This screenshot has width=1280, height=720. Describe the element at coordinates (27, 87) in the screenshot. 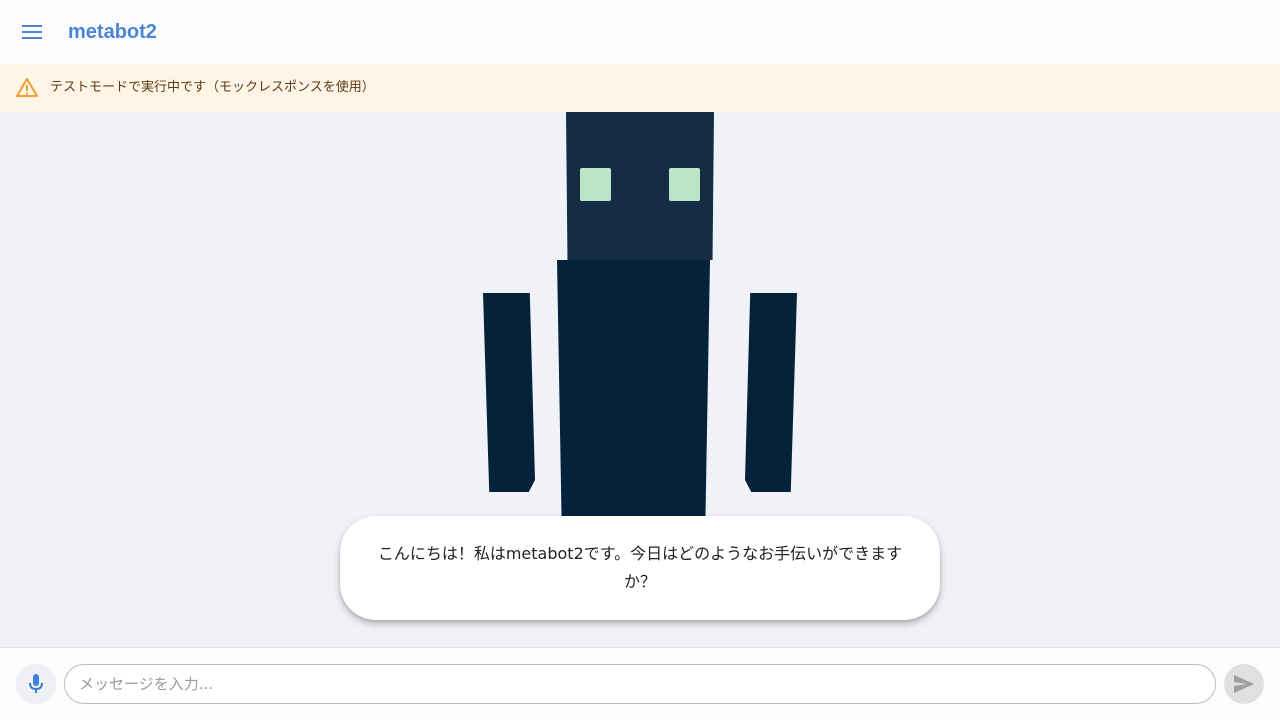

I see `warning-icon` at that location.